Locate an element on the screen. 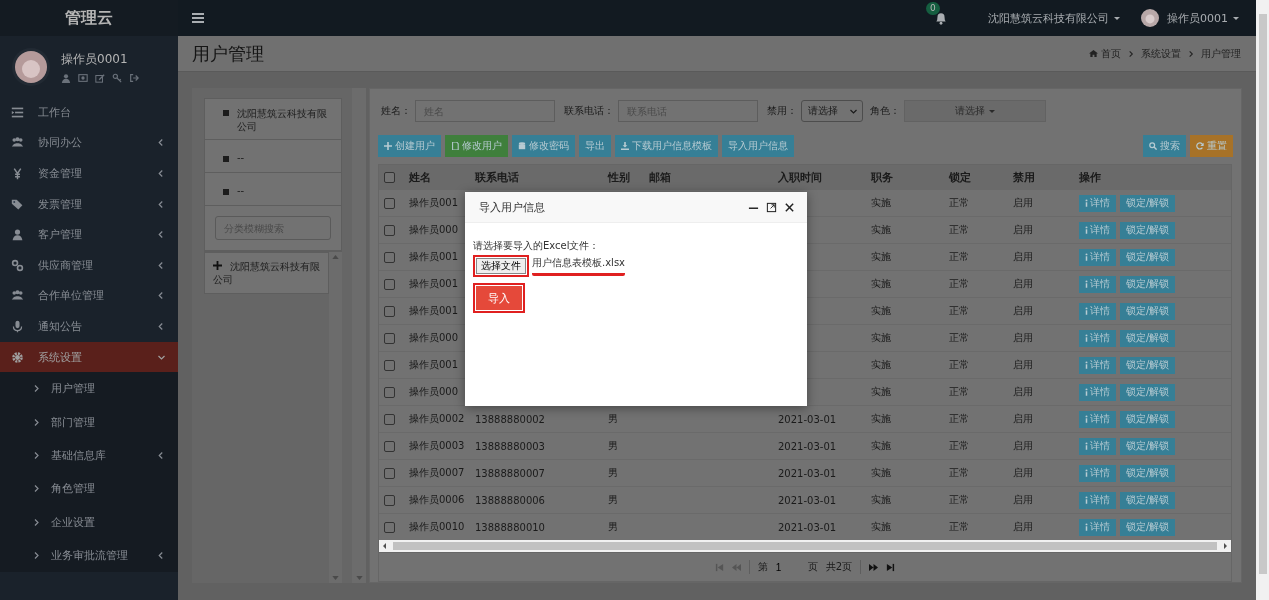  key-icon is located at coordinates (117, 77).